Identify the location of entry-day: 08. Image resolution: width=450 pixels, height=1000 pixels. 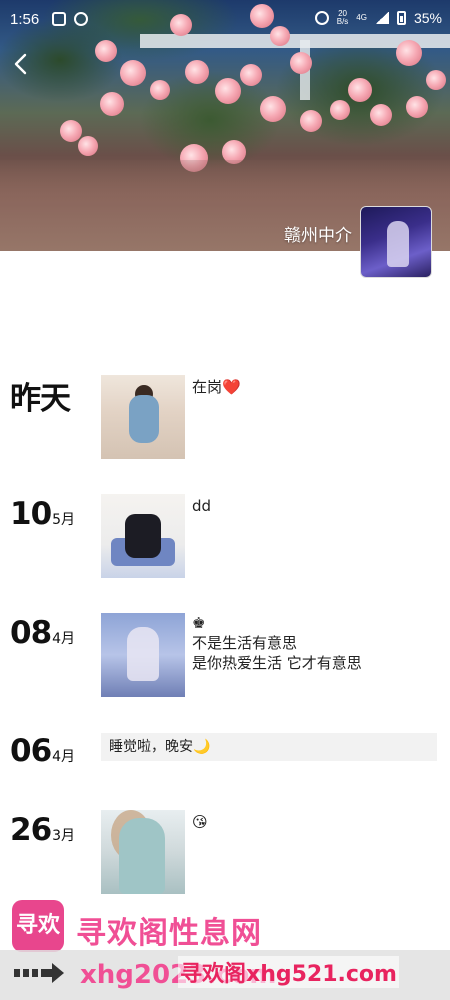
(31, 633).